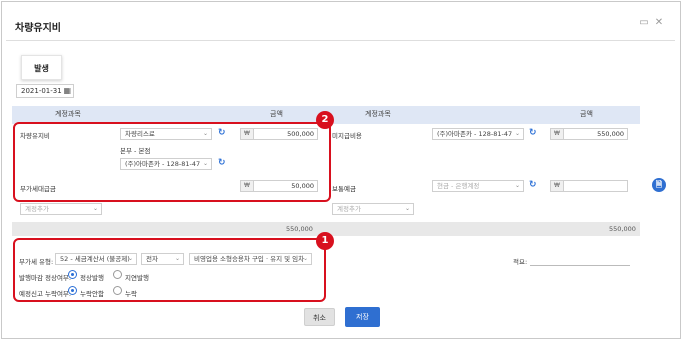 The height and width of the screenshot is (341, 683). Describe the element at coordinates (325, 241) in the screenshot. I see `annotation-badge-1: 1` at that location.